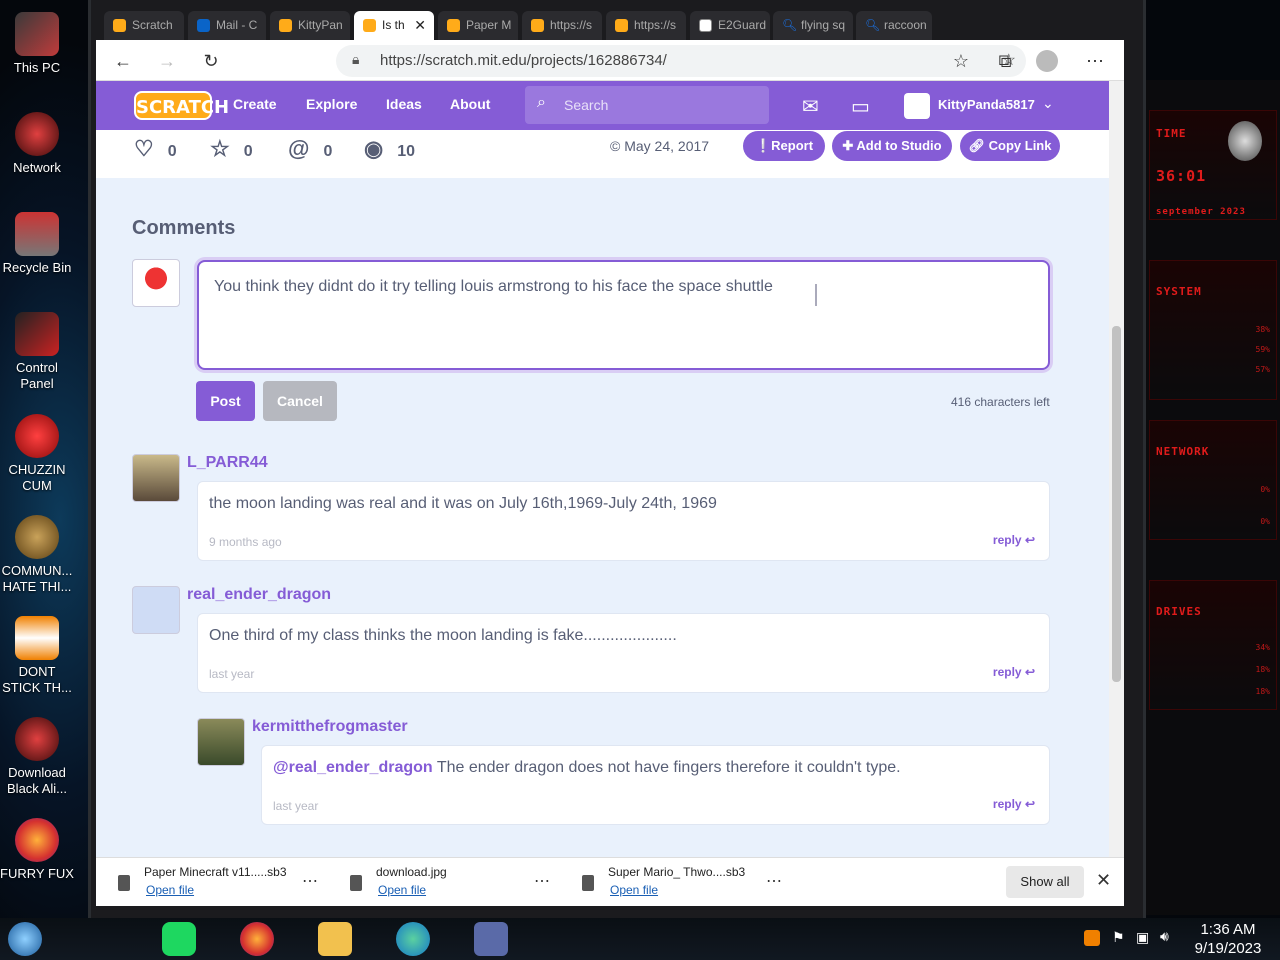  I want to click on search-input: ⌕ Search, so click(647, 105).